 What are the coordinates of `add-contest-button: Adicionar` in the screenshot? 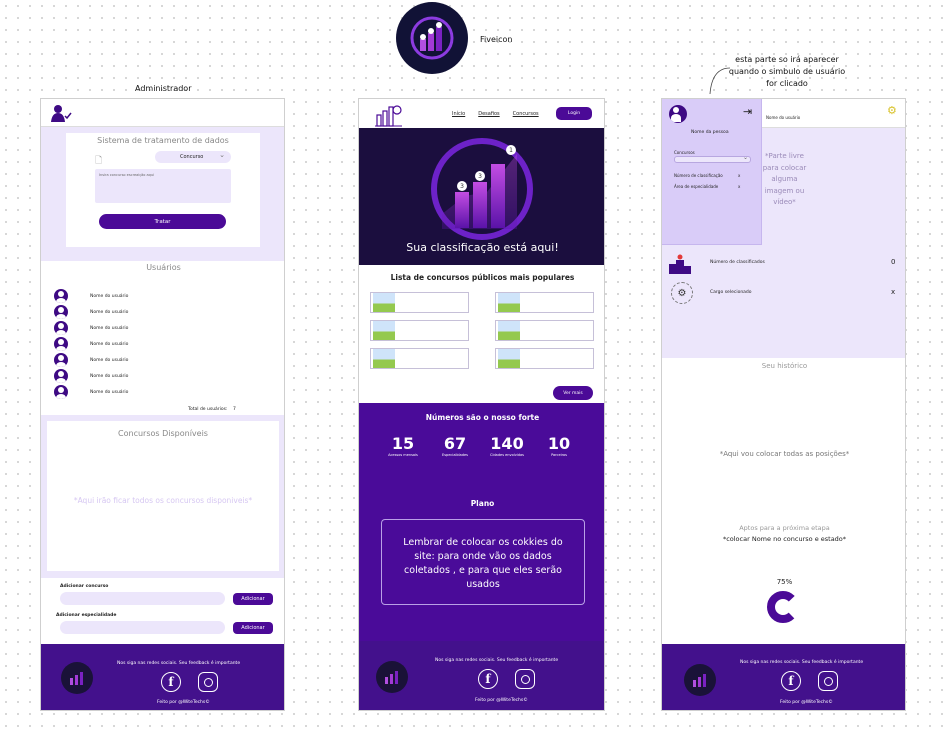 It's located at (253, 599).